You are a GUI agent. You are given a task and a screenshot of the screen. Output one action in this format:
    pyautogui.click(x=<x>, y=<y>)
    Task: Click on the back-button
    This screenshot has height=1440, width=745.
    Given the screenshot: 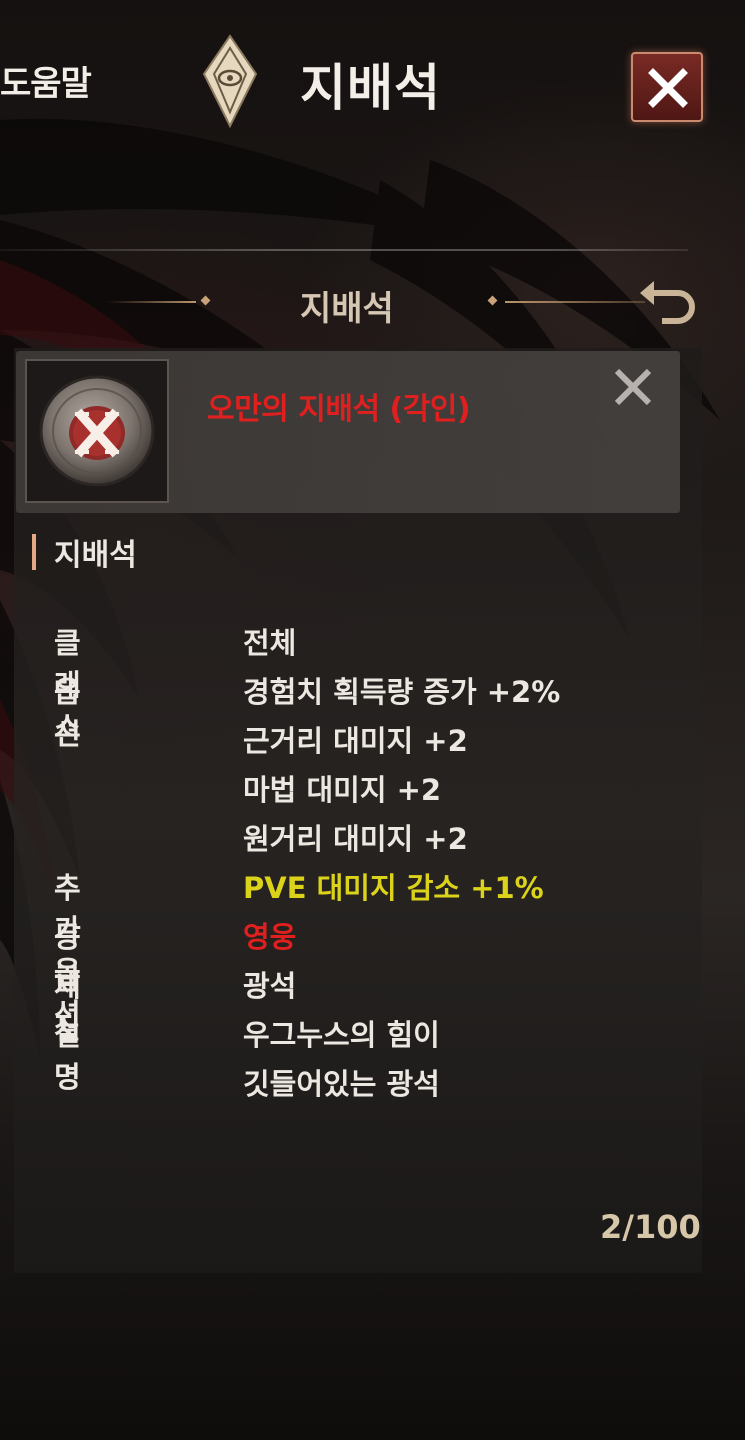 What is the action you would take?
    pyautogui.click(x=667, y=303)
    